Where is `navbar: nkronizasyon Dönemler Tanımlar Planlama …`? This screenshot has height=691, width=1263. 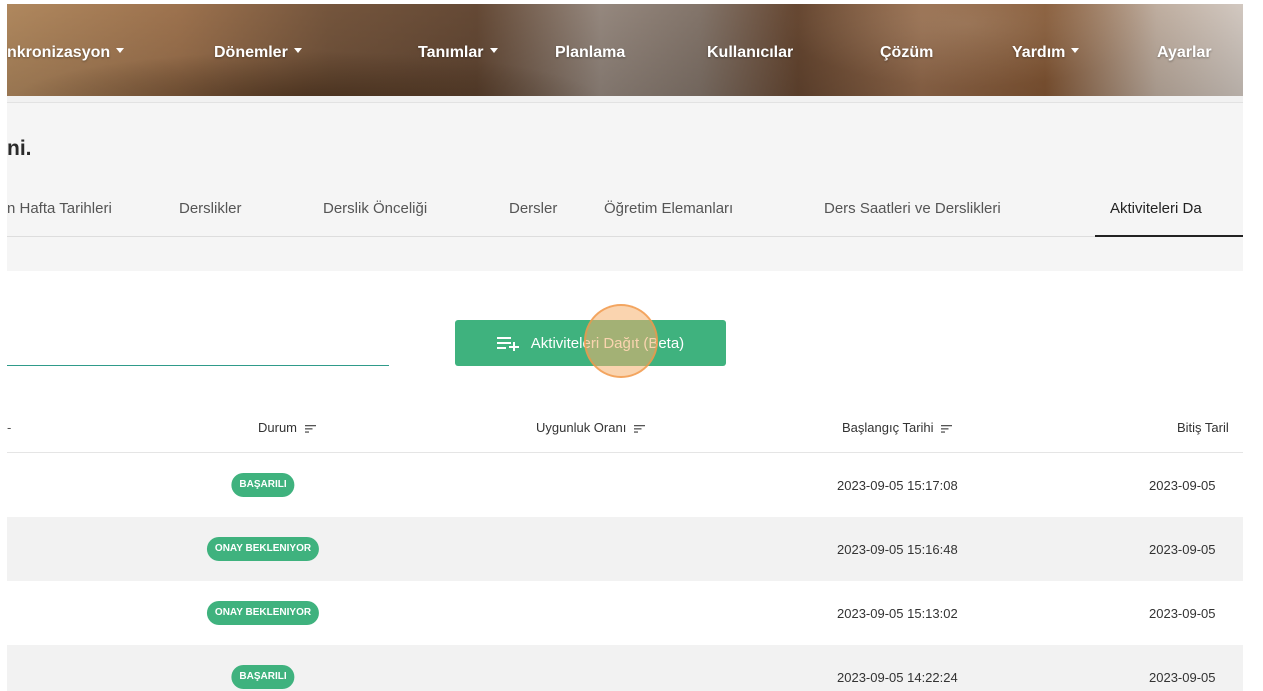
navbar: nkronizasyon Dönemler Tanımlar Planlama … is located at coordinates (625, 50).